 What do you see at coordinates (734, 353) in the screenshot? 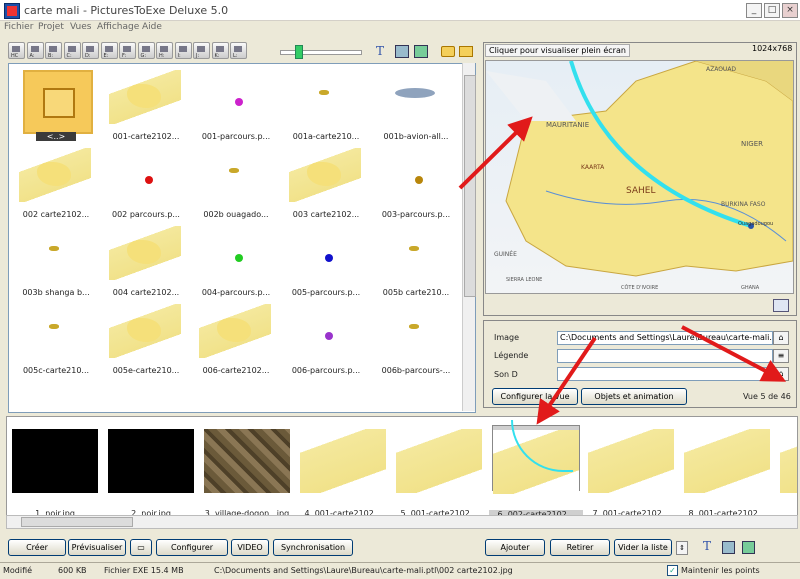
I see `arrow-to-sound-browse` at bounding box center [734, 353].